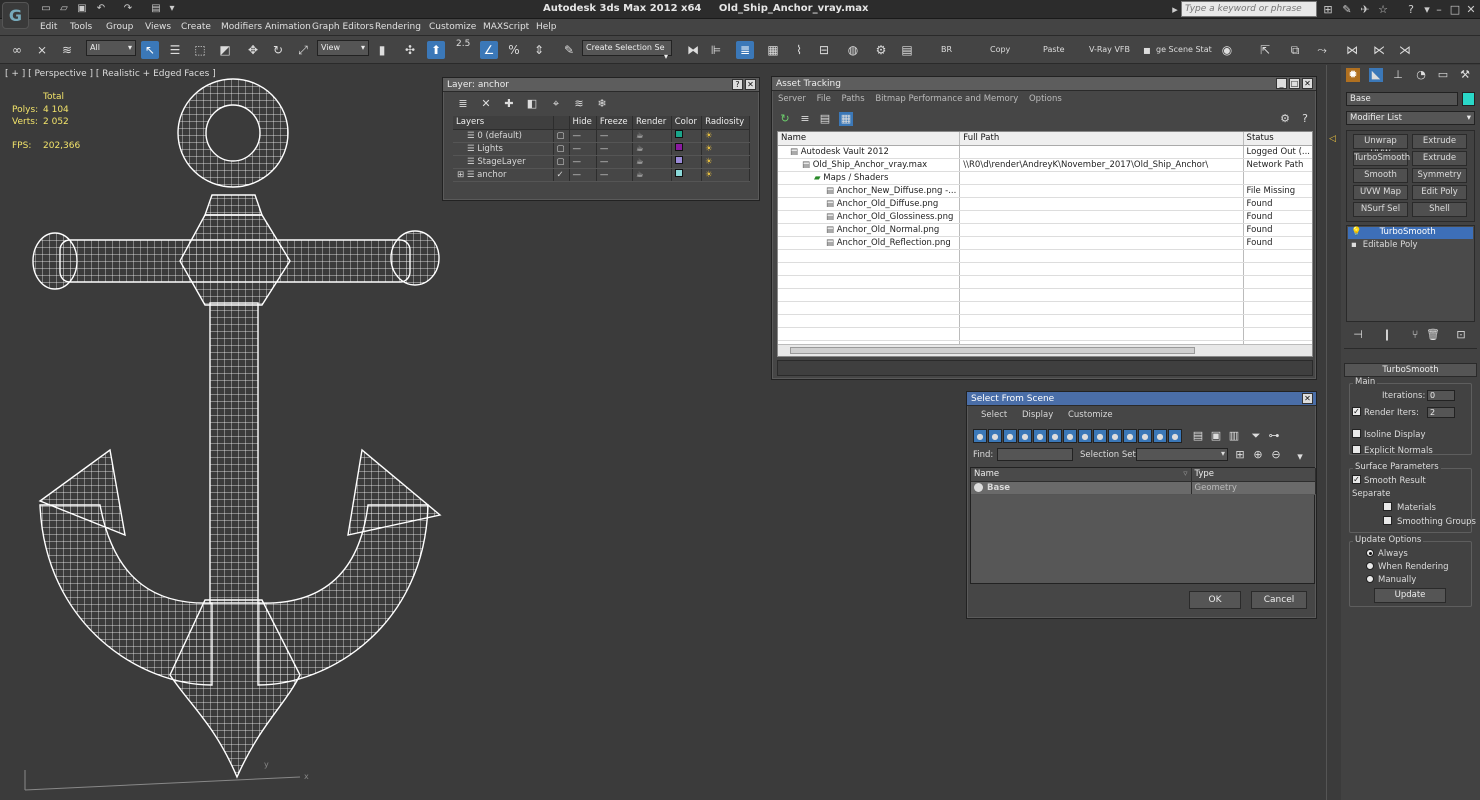  I want to click on layer-name: 0 (default), so click(499, 136).